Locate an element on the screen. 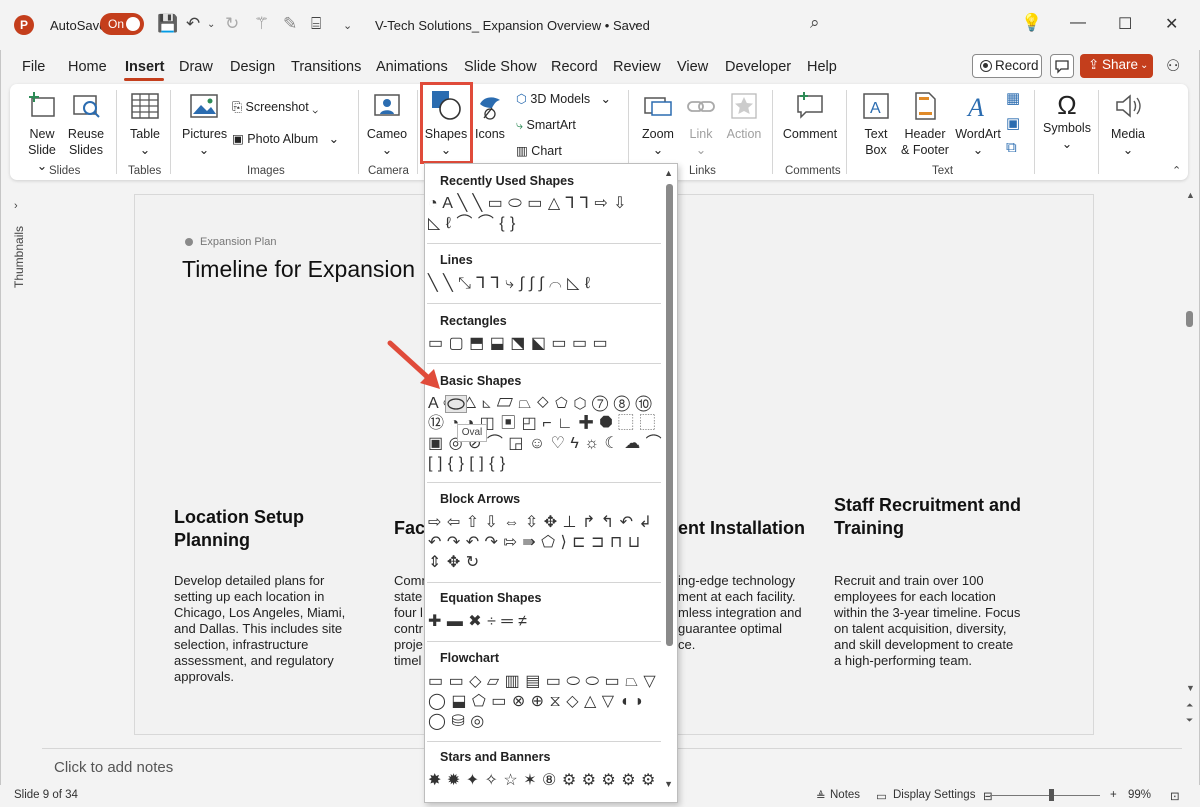 The width and height of the screenshot is (1200, 807). save-icon: 💾 is located at coordinates (167, 24).